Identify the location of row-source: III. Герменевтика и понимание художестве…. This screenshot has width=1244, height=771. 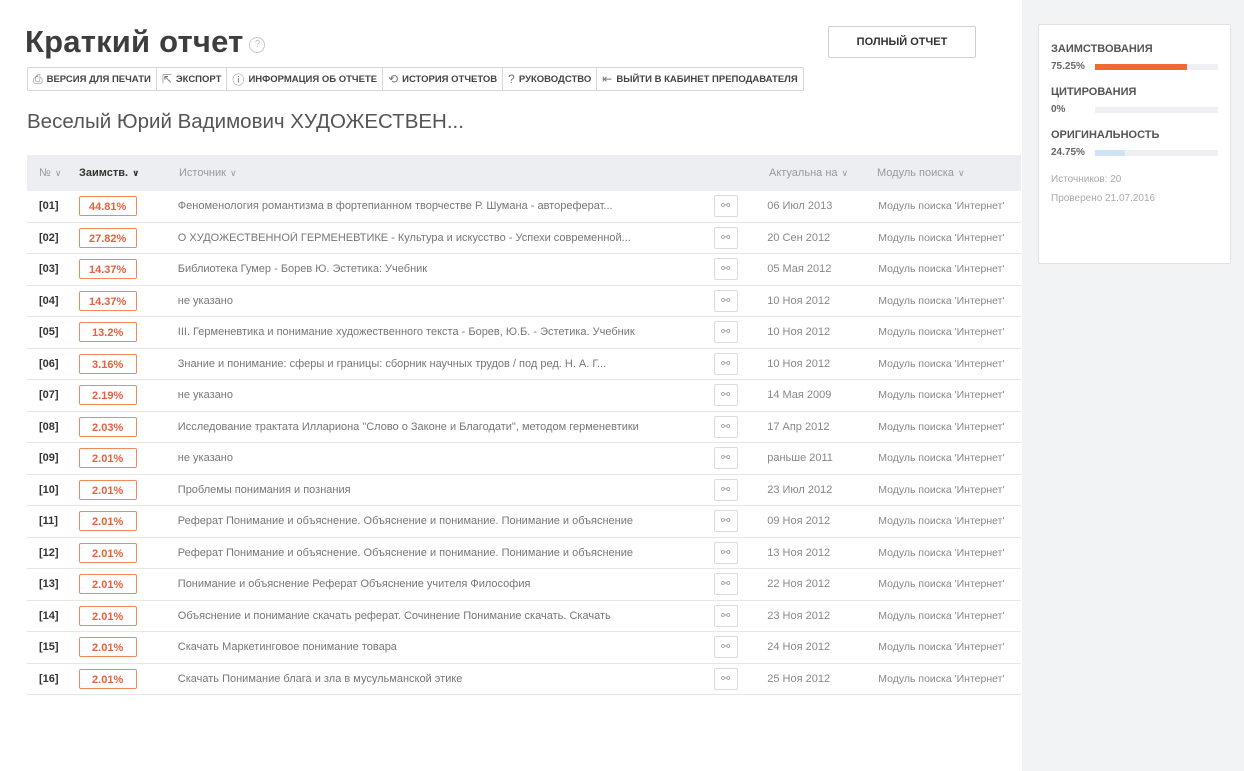
(448, 332).